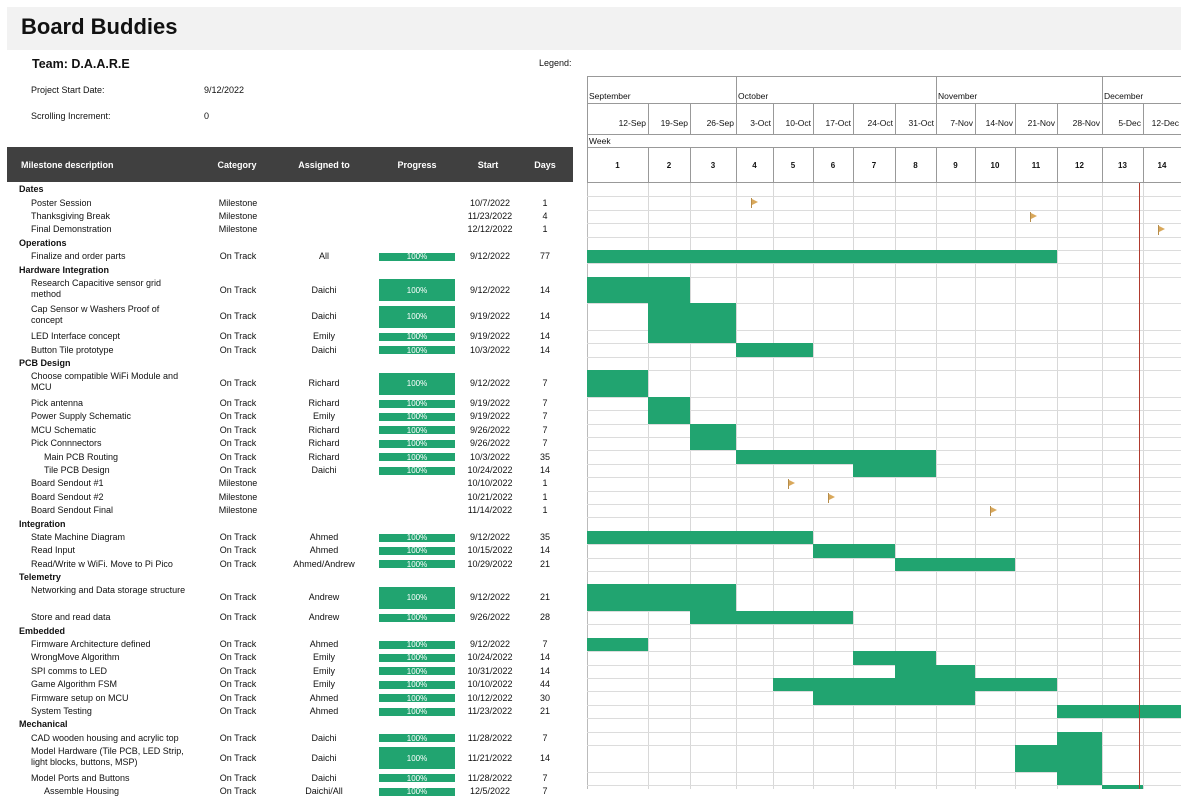 This screenshot has height=797, width=1181. I want to click on week-date: 3-Oct, so click(760, 123).